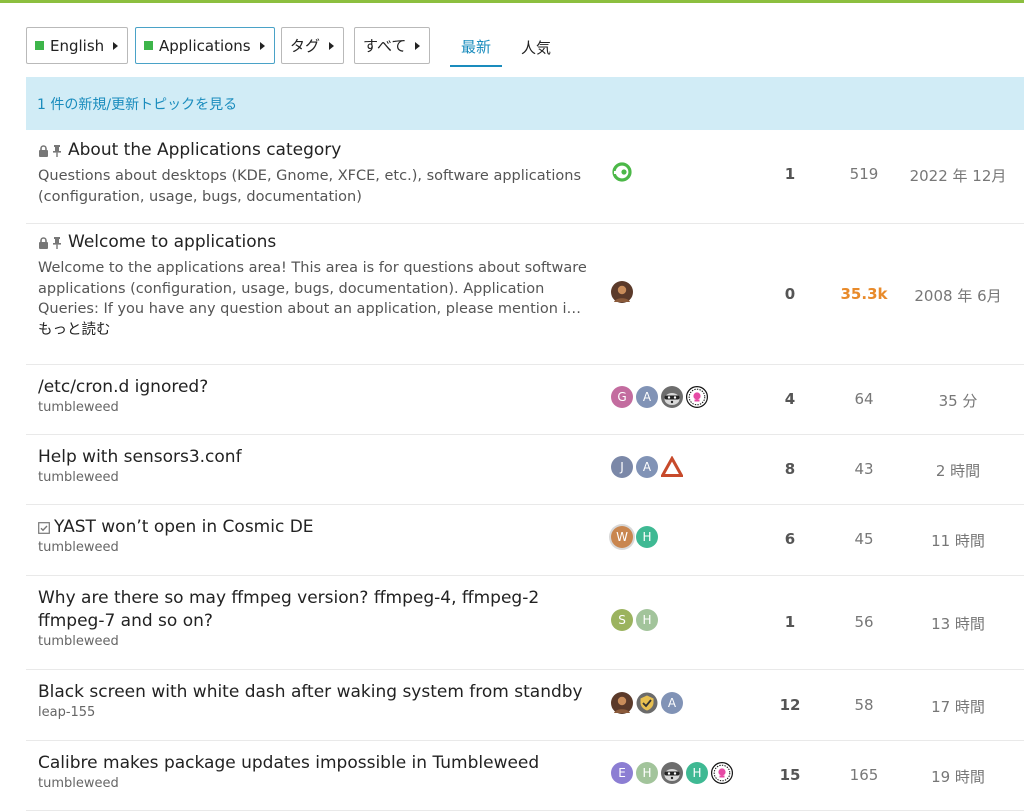  I want to click on triangle-avatar-icon, so click(672, 467).